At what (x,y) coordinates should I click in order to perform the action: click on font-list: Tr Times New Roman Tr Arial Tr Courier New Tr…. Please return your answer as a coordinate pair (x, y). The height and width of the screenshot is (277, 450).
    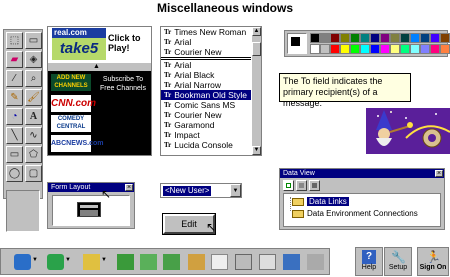
    Looking at the image, I should click on (211, 91).